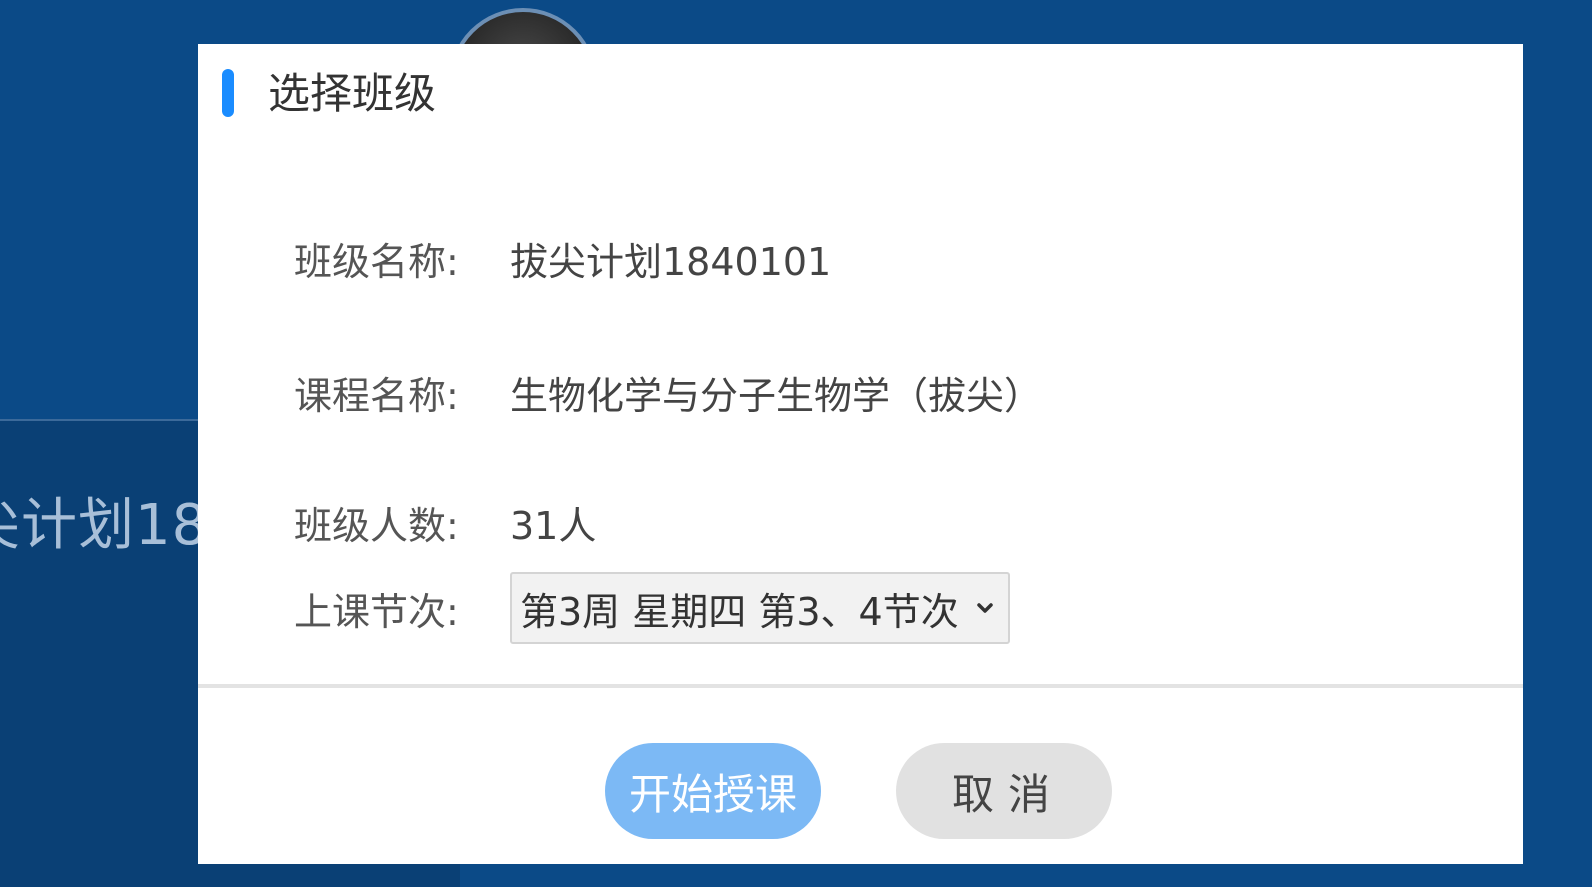 The height and width of the screenshot is (887, 1592). What do you see at coordinates (228, 93) in the screenshot?
I see `title-accent-bar` at bounding box center [228, 93].